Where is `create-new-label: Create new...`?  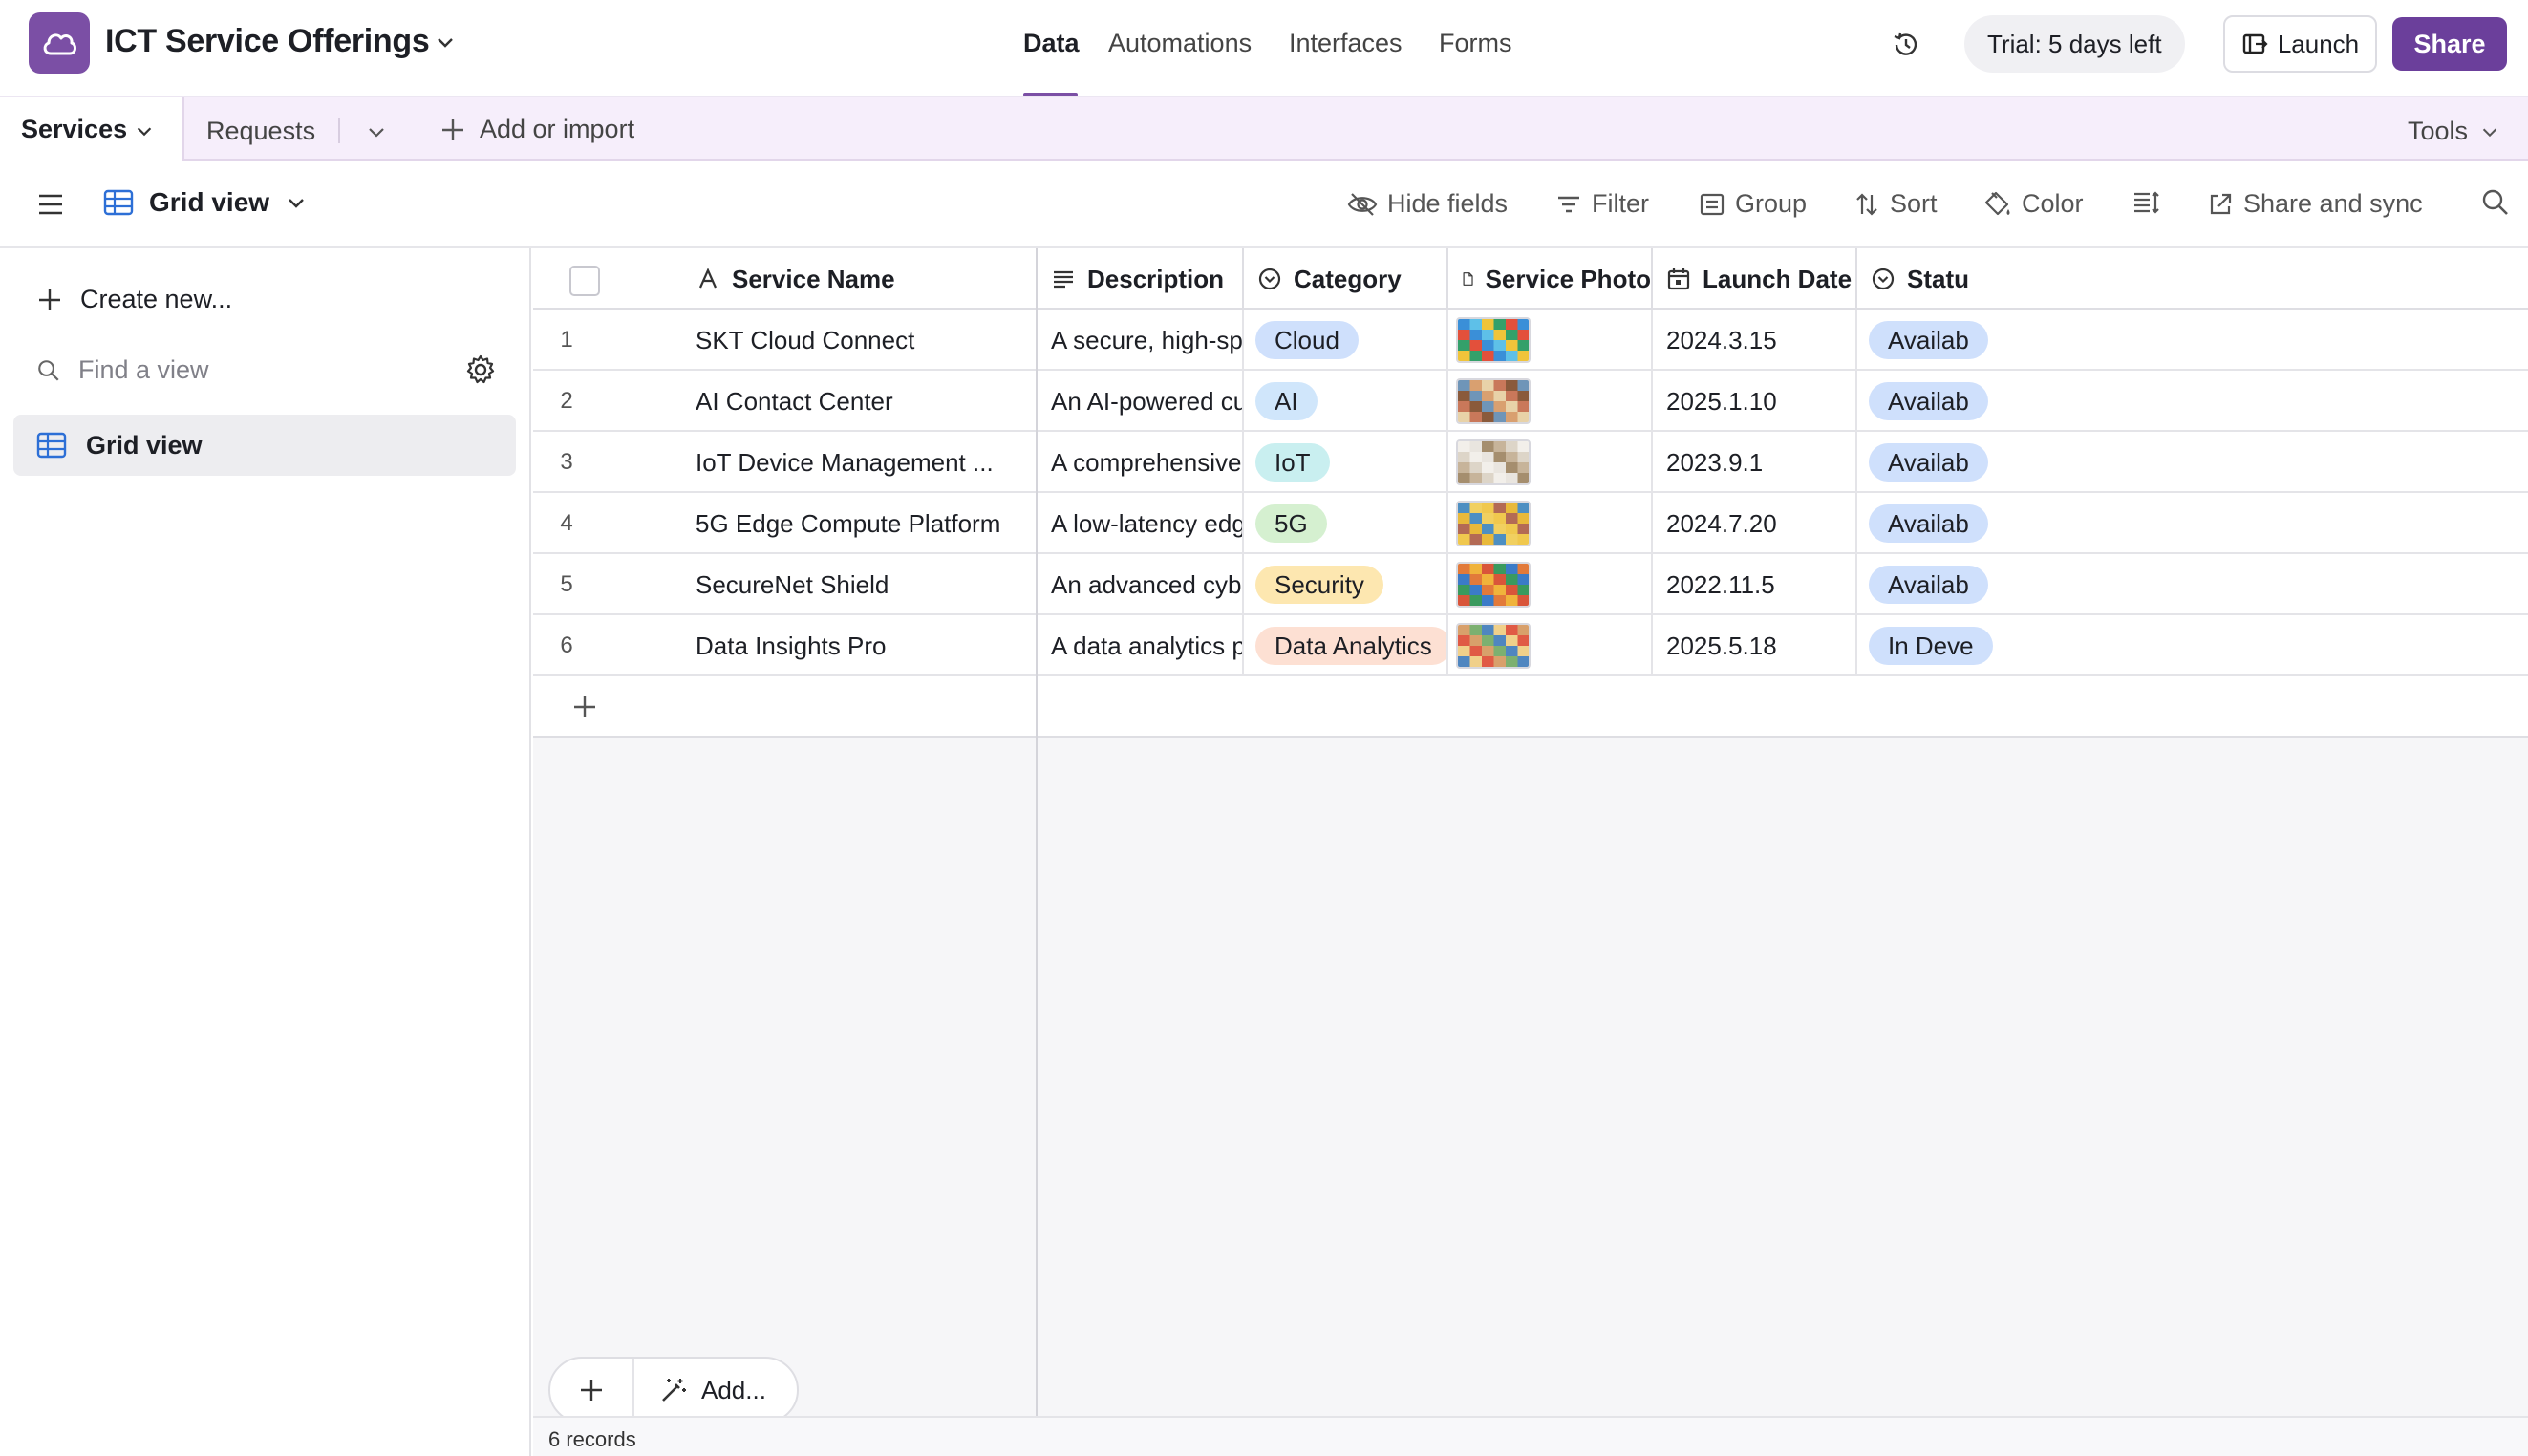 create-new-label: Create new... is located at coordinates (156, 299).